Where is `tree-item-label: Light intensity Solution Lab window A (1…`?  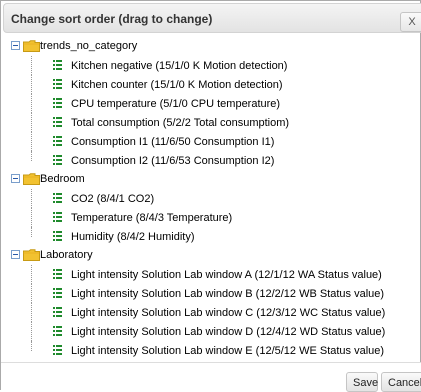
tree-item-label: Light intensity Solution Lab window A (1… is located at coordinates (226, 275).